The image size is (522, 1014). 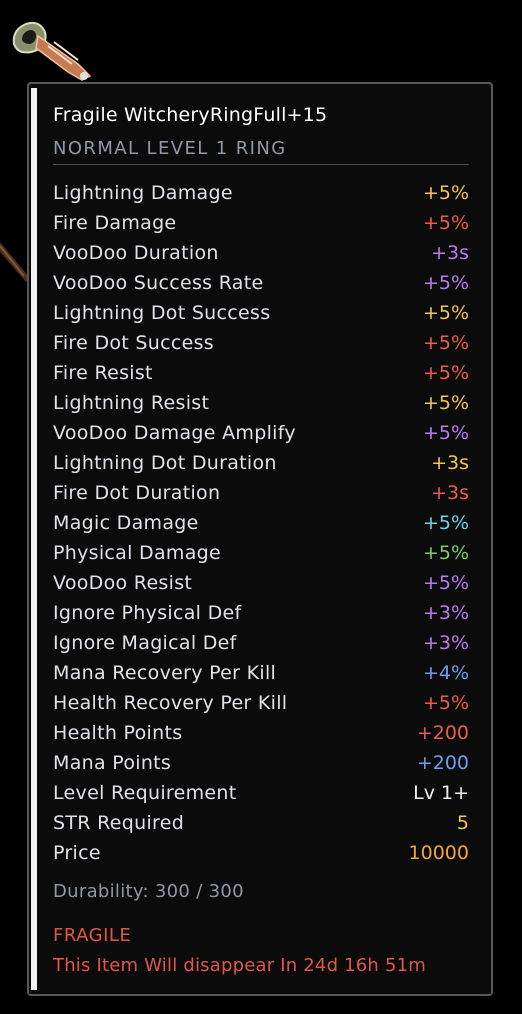 I want to click on stat-label: VooDoo Duration, so click(x=136, y=253).